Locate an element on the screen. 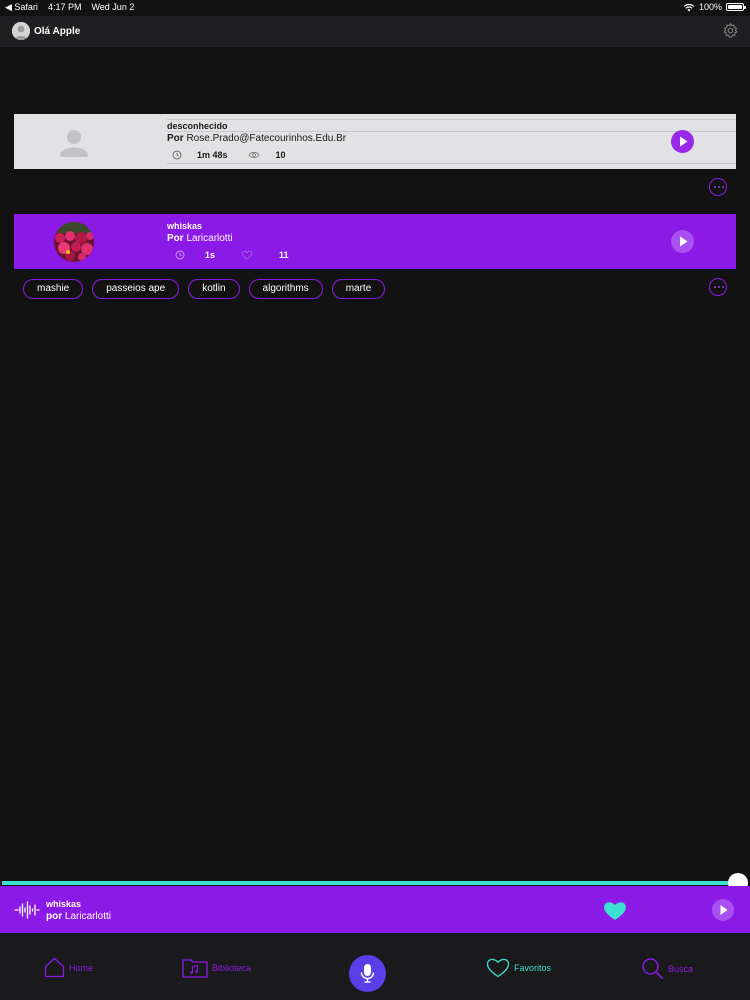  microphone-icon is located at coordinates (367, 973).